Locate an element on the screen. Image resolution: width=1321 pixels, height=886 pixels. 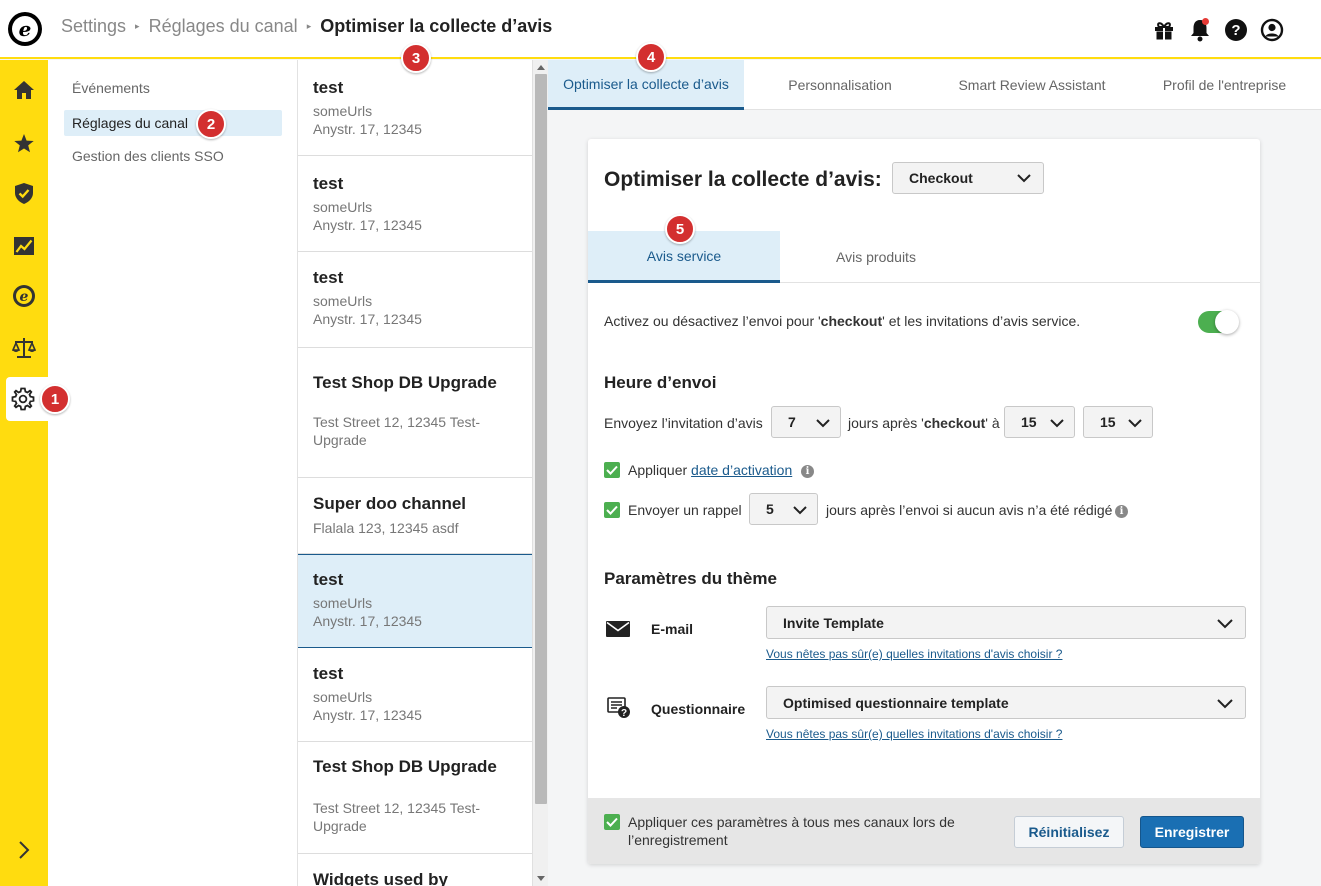
tab-smart-review-assistant: Smart Review Assistant is located at coordinates (1032, 85).